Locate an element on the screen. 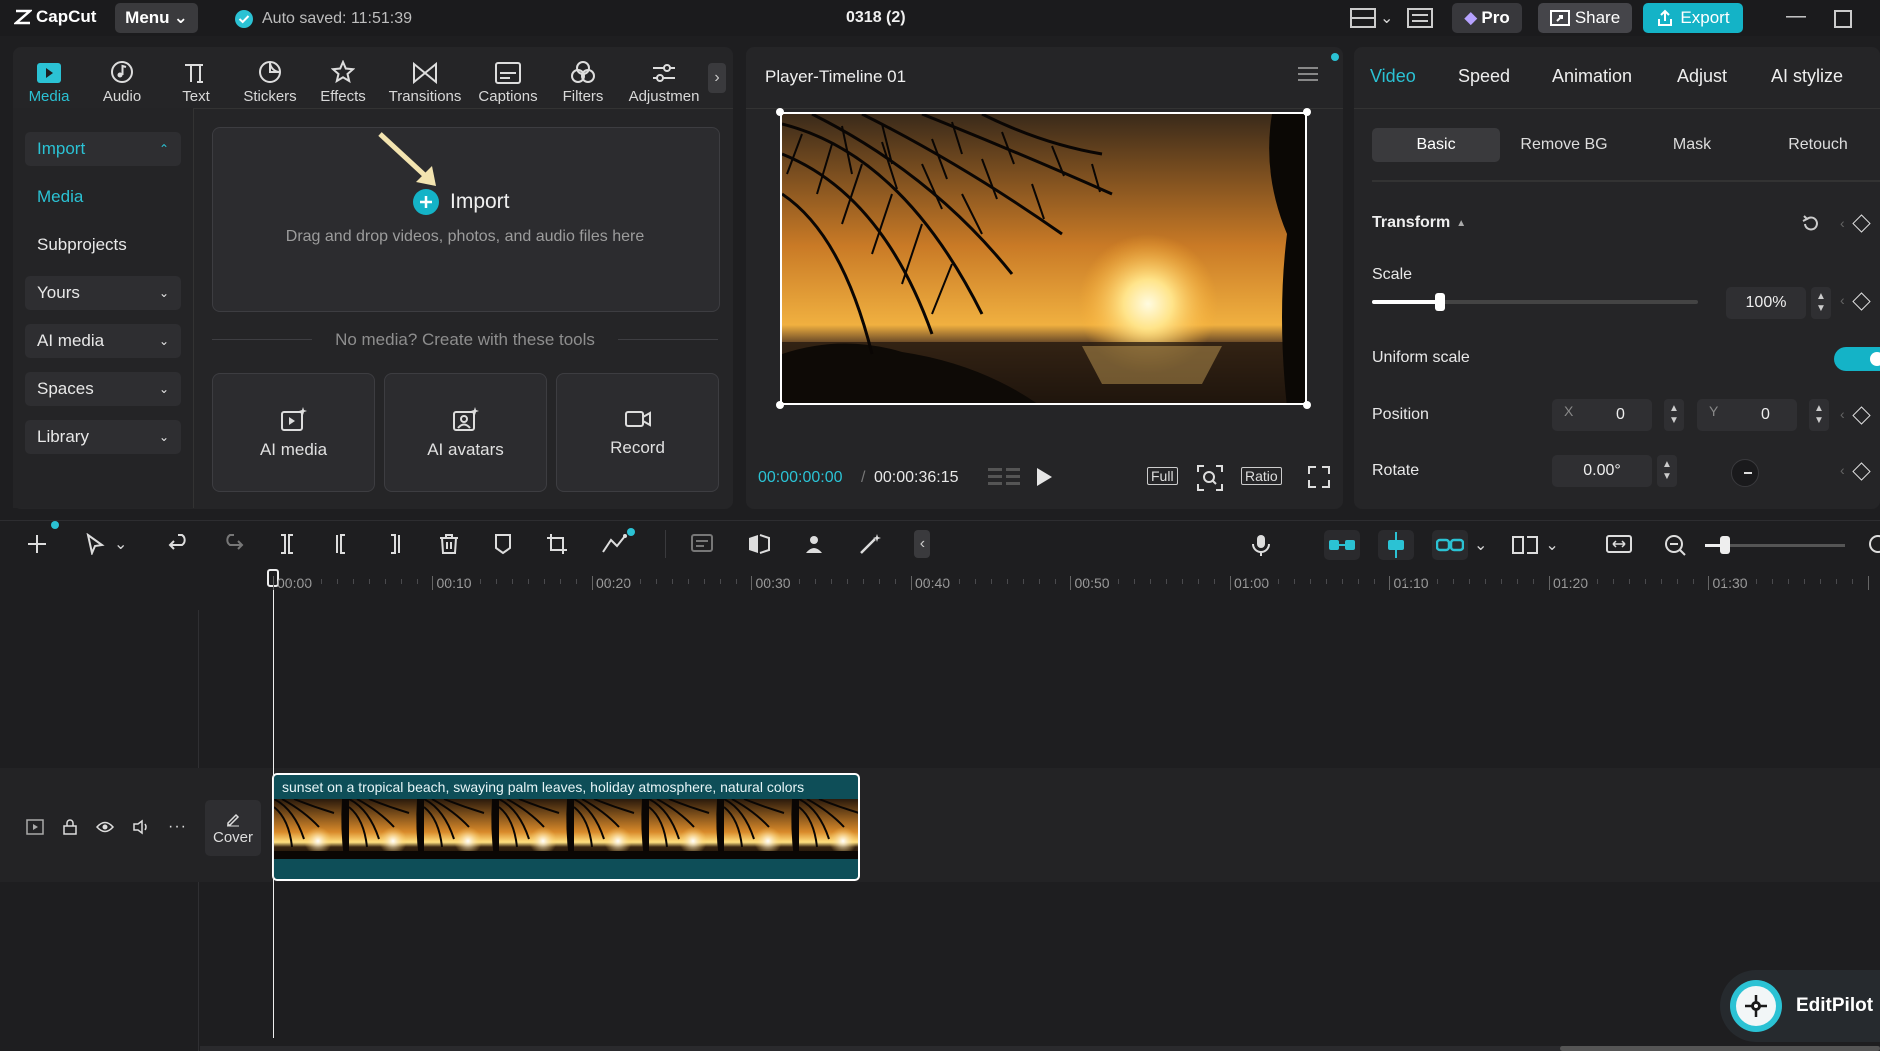  sidebar-item-subprojects: Subprojects is located at coordinates (103, 245).